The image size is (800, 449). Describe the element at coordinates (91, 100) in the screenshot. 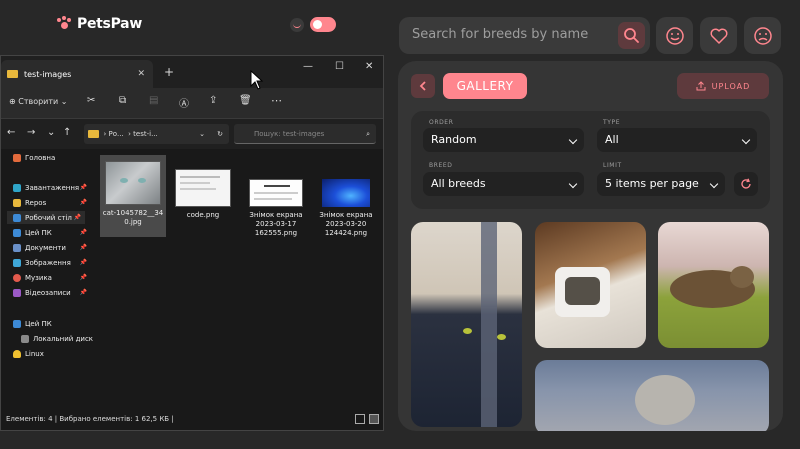

I see `cut-icon: ✂` at that location.